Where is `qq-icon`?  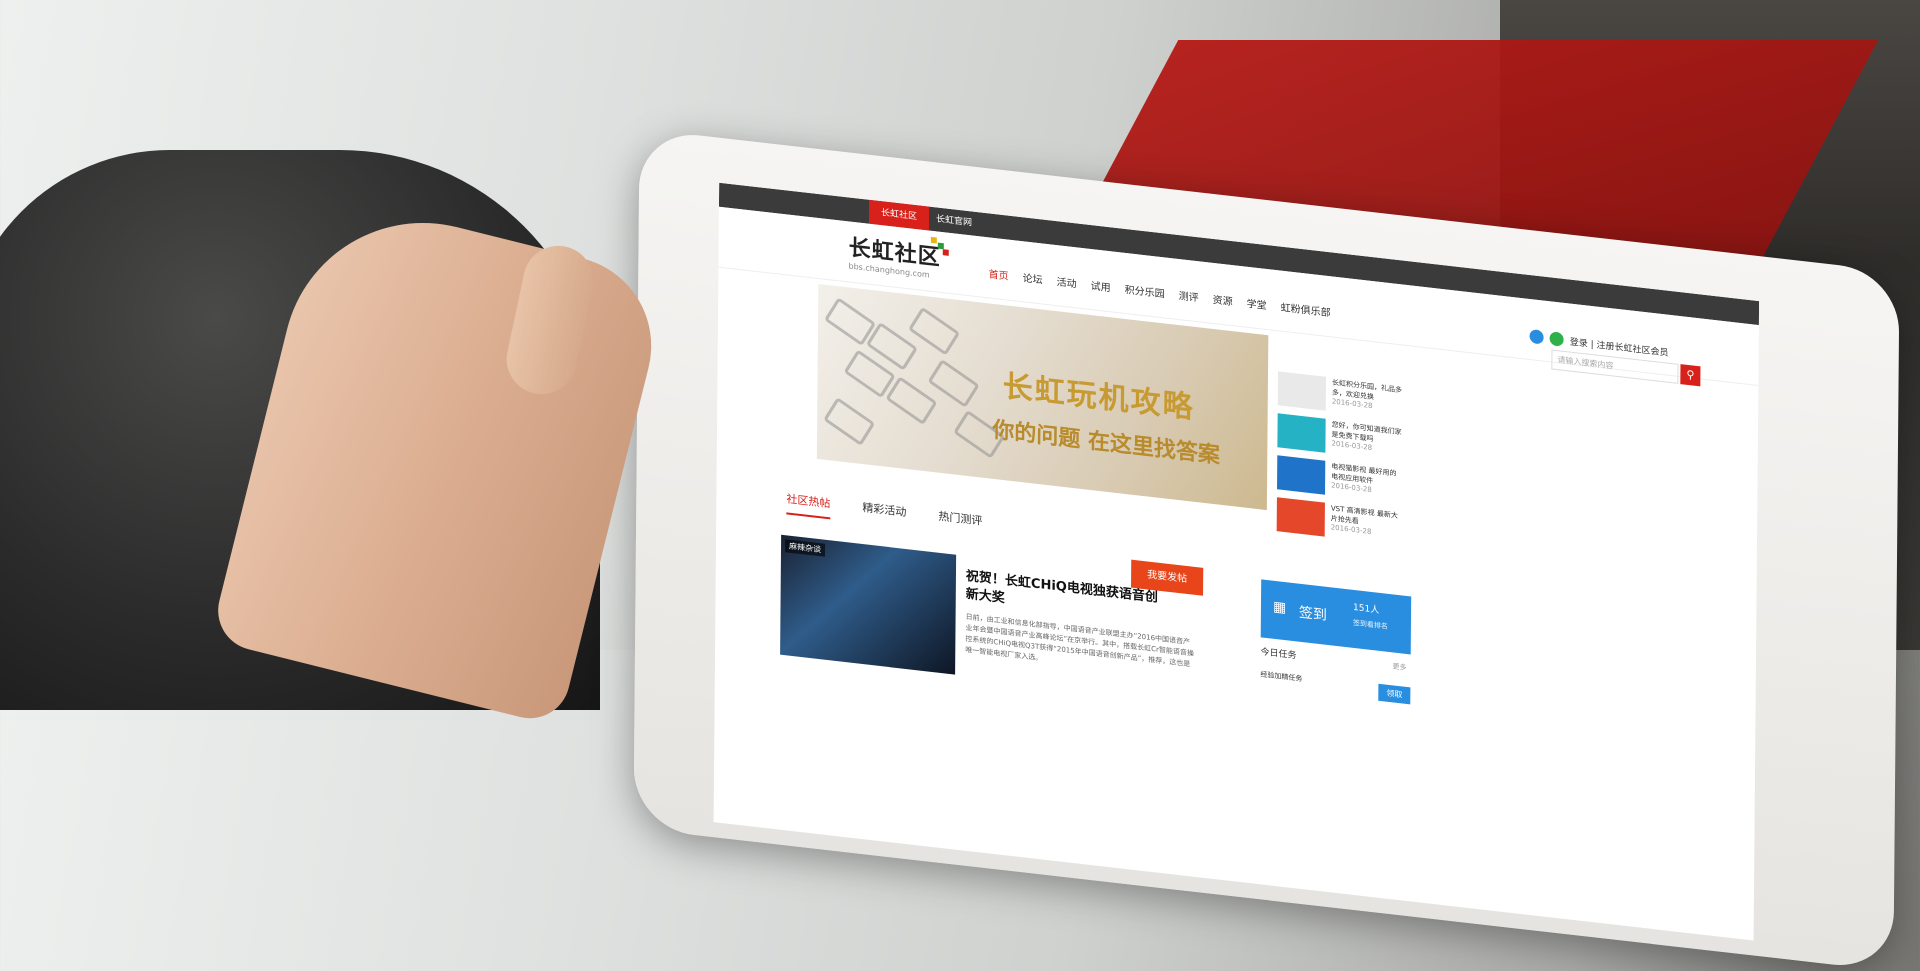
qq-icon is located at coordinates (1536, 337).